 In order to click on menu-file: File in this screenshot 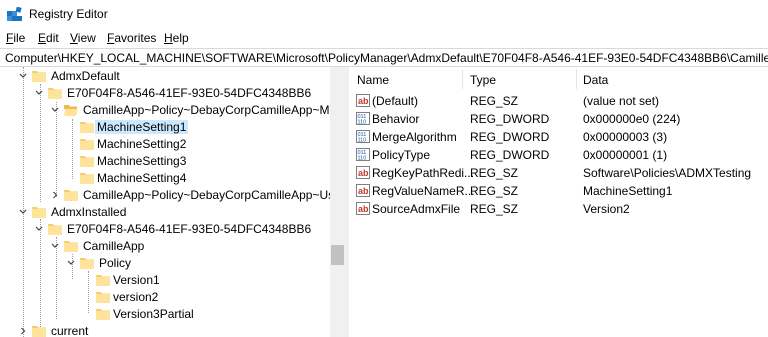, I will do `click(15, 38)`.